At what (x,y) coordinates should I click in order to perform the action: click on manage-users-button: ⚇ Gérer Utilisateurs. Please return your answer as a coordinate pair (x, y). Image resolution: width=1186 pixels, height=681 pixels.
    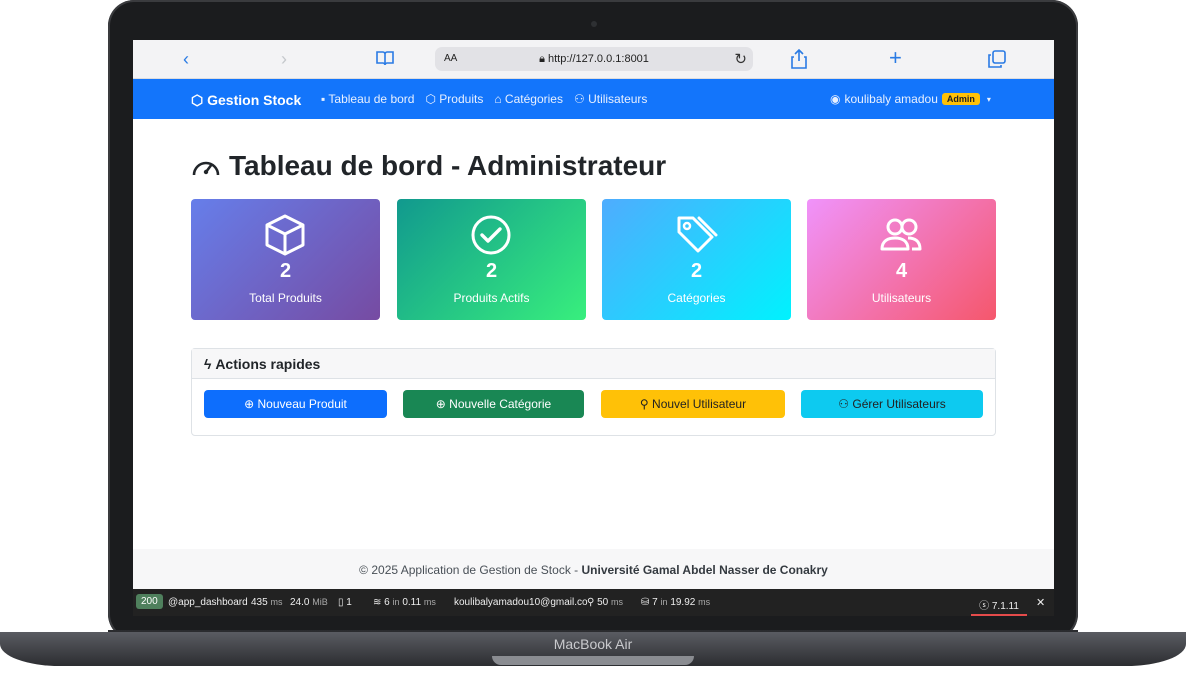
    Looking at the image, I should click on (892, 404).